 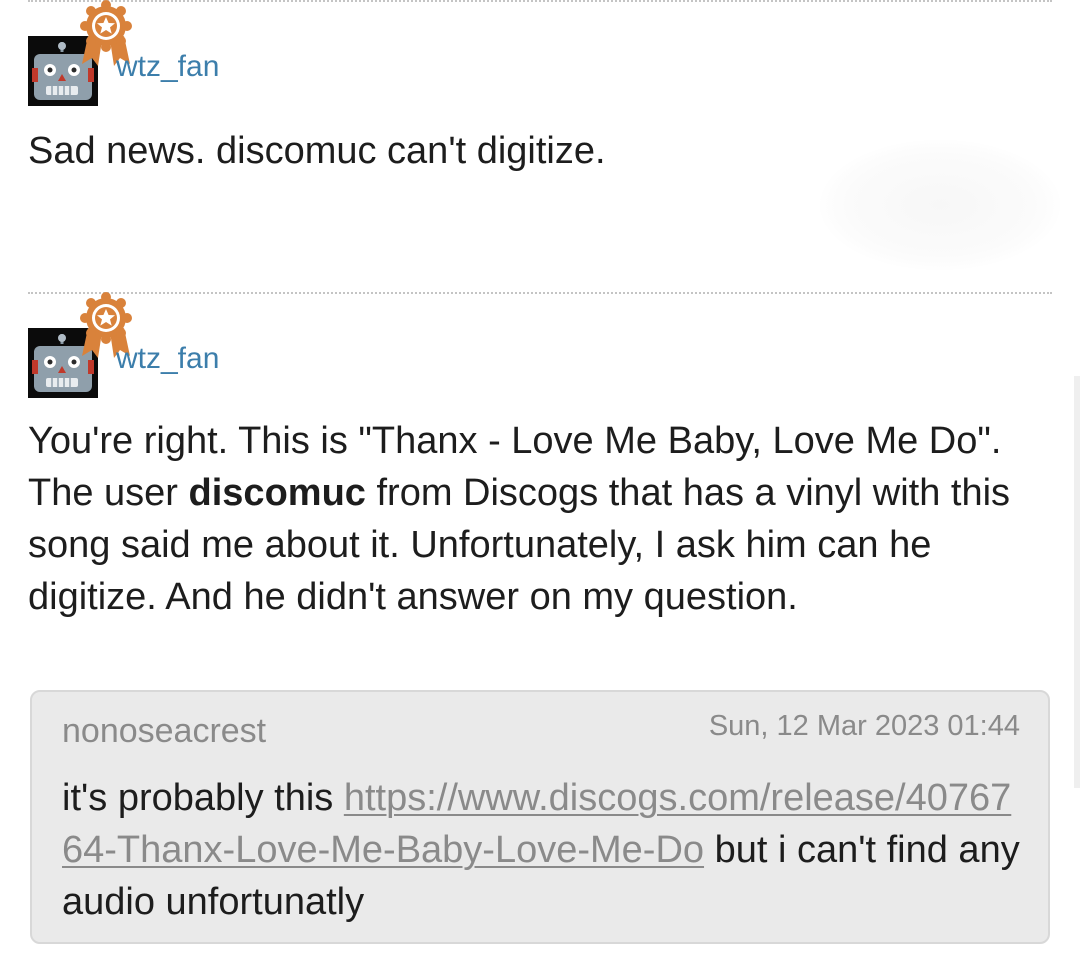 What do you see at coordinates (277, 493) in the screenshot?
I see `mentioned-user: discomuc` at bounding box center [277, 493].